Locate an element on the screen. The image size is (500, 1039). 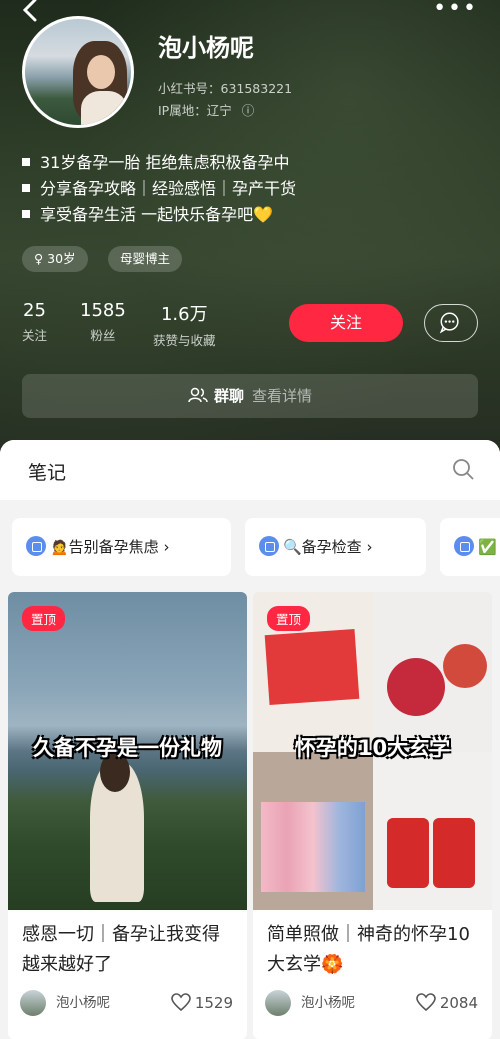
stat-value: 25 is located at coordinates (34, 310).